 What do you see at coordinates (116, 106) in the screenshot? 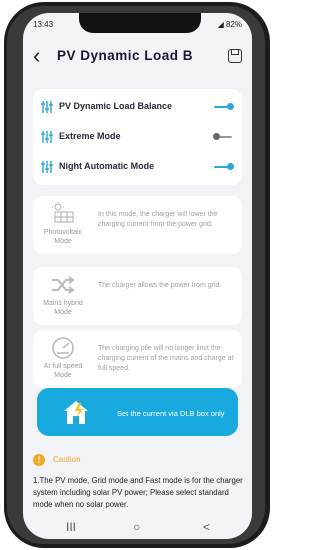
I see `setting-label: PV Dynamic Load Balance` at bounding box center [116, 106].